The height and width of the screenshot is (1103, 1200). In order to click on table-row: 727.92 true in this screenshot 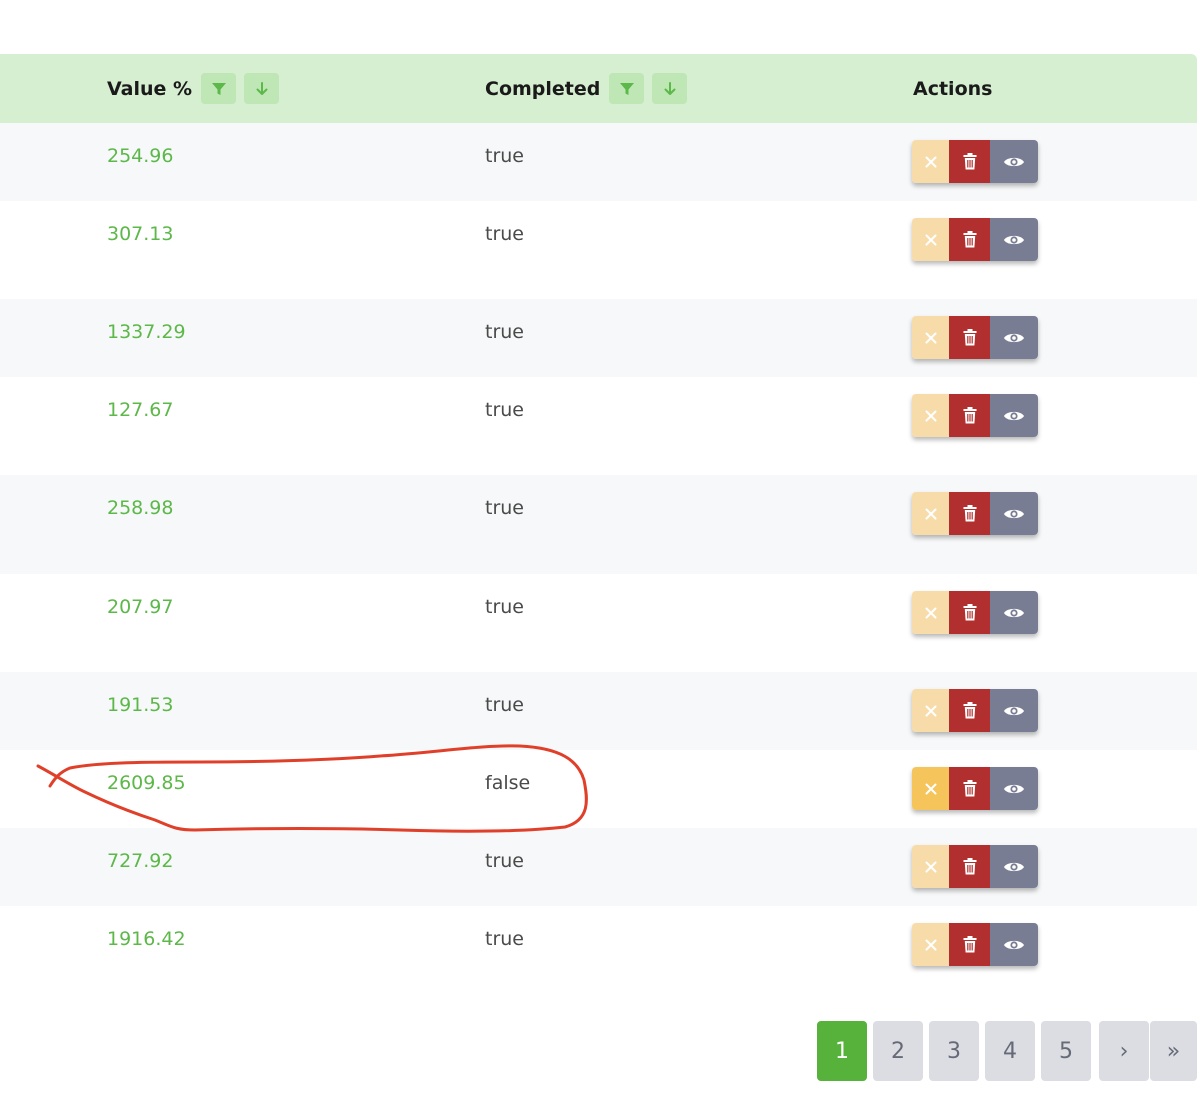, I will do `click(598, 867)`.